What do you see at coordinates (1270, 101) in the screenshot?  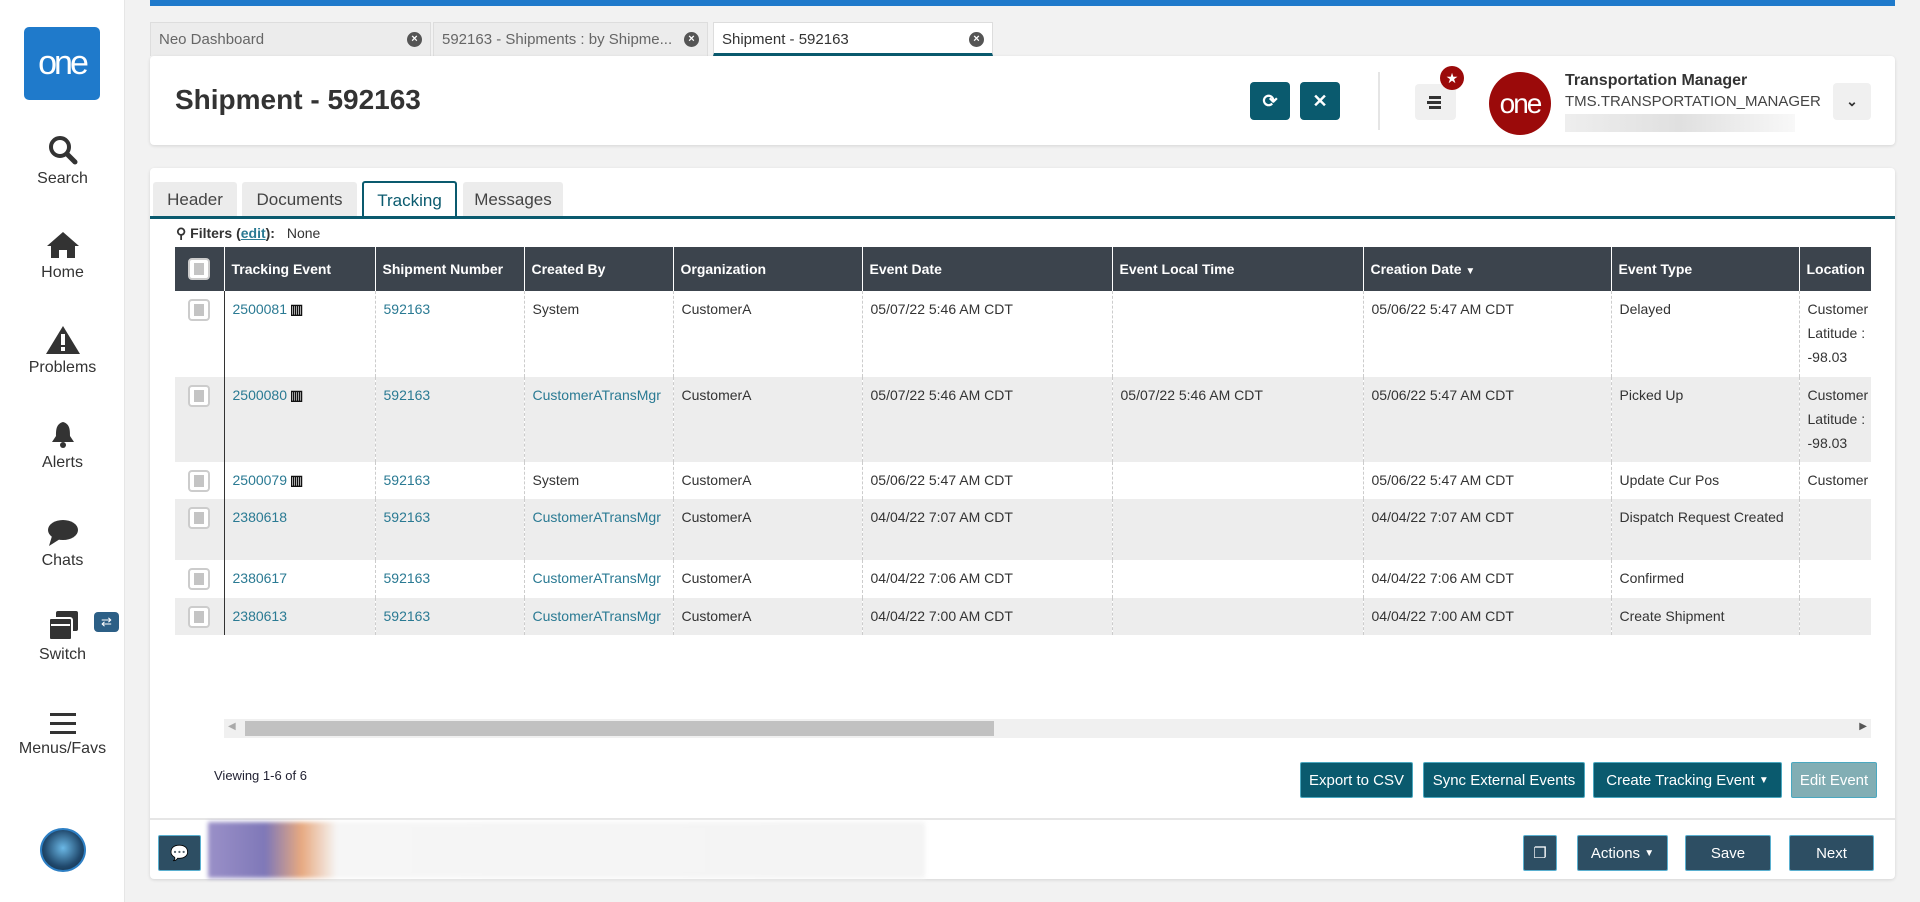 I see `refresh-button: ⟳` at bounding box center [1270, 101].